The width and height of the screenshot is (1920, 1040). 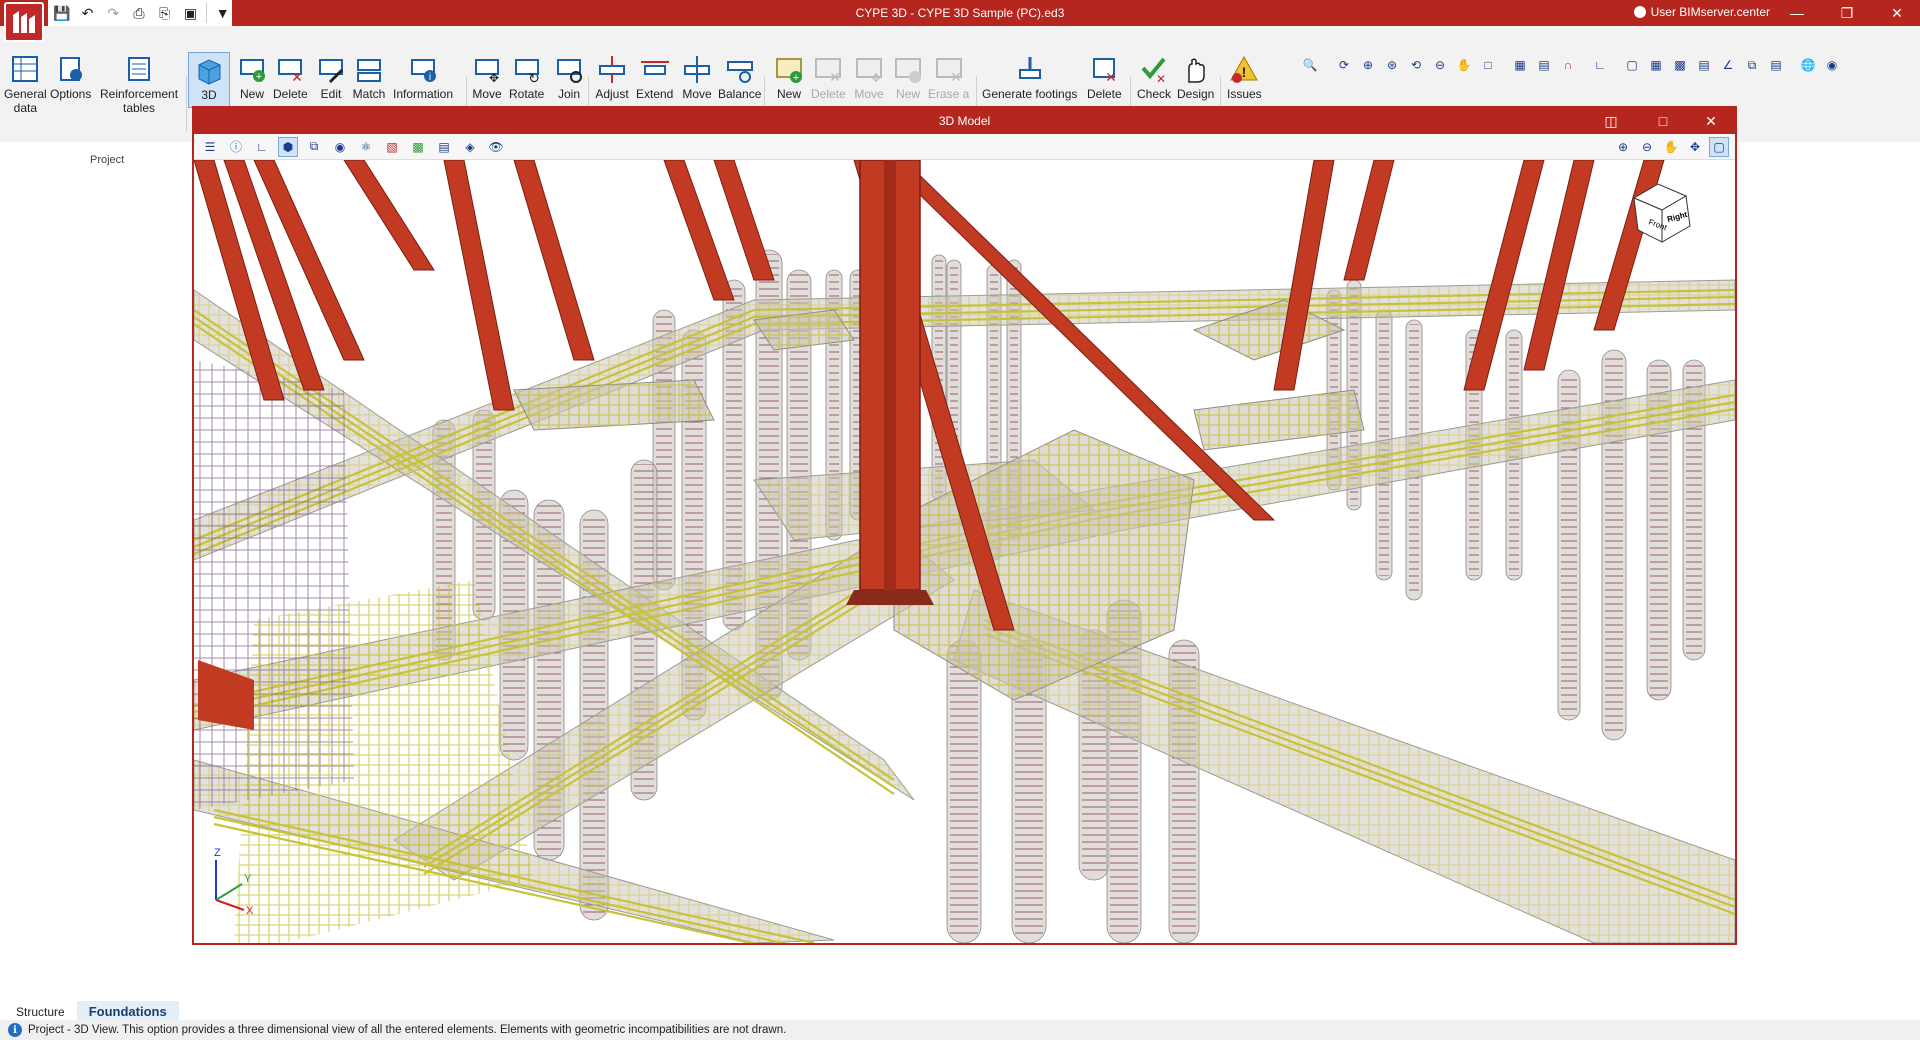 What do you see at coordinates (248, 879) in the screenshot?
I see `axis-y-label: Y` at bounding box center [248, 879].